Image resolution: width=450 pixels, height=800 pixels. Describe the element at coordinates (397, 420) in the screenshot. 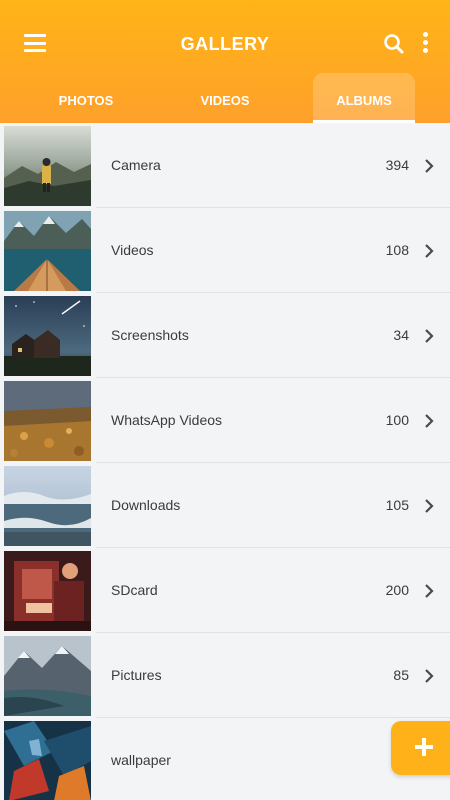

I see `album-count: 100` at that location.